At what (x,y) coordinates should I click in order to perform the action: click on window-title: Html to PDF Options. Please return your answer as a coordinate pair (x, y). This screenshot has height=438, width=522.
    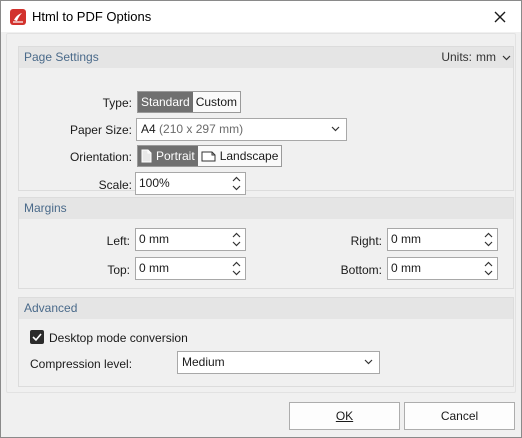
    Looking at the image, I should click on (92, 16).